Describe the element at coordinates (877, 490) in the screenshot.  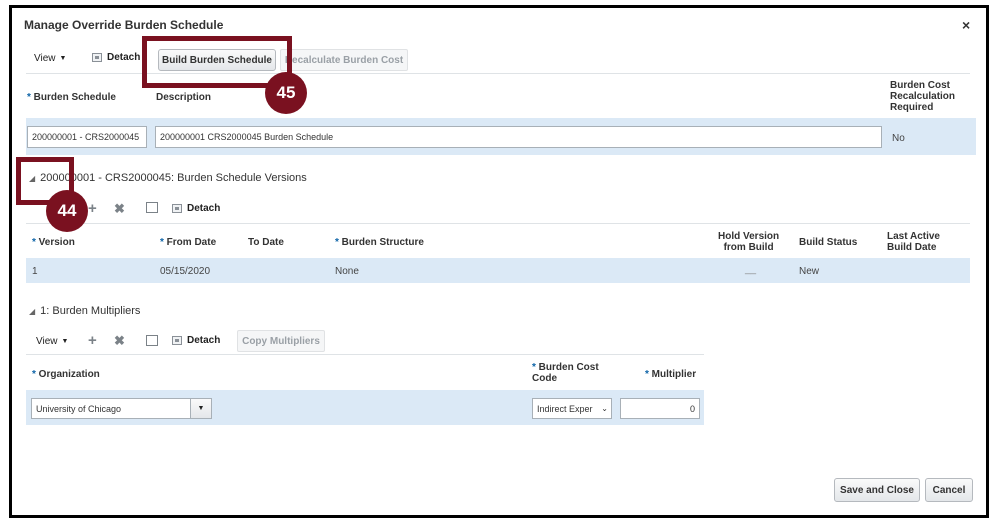
I see `save-and-close-button: Save and Close` at that location.